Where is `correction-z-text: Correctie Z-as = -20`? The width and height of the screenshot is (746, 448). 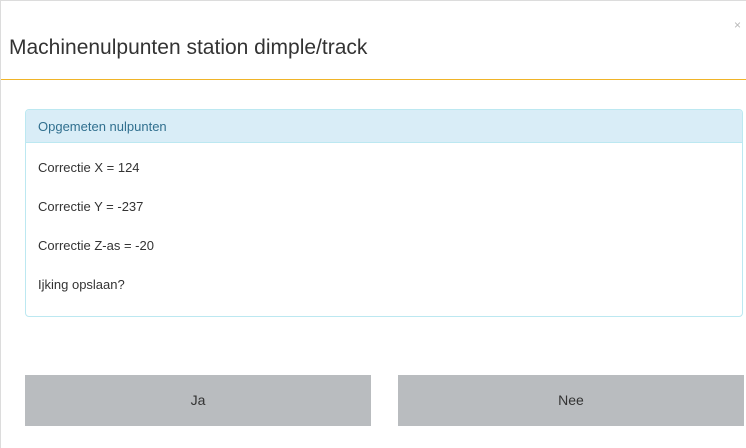 correction-z-text: Correctie Z-as = -20 is located at coordinates (96, 245).